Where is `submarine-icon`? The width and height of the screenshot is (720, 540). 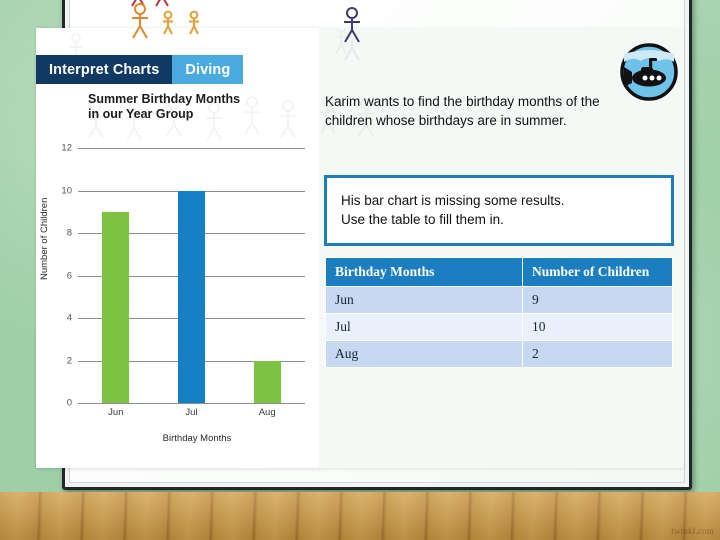 submarine-icon is located at coordinates (649, 72).